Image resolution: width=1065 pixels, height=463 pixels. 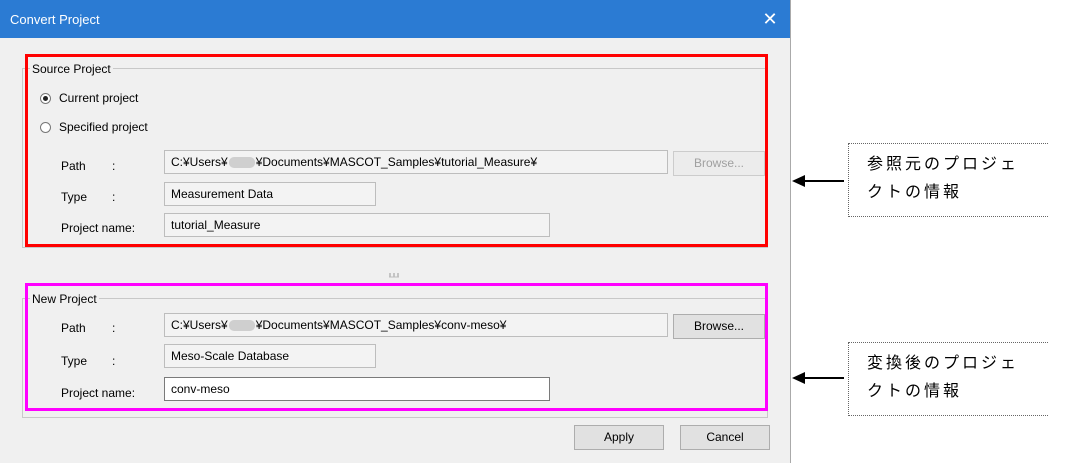 What do you see at coordinates (818, 378) in the screenshot?
I see `new-note-arrow-icon` at bounding box center [818, 378].